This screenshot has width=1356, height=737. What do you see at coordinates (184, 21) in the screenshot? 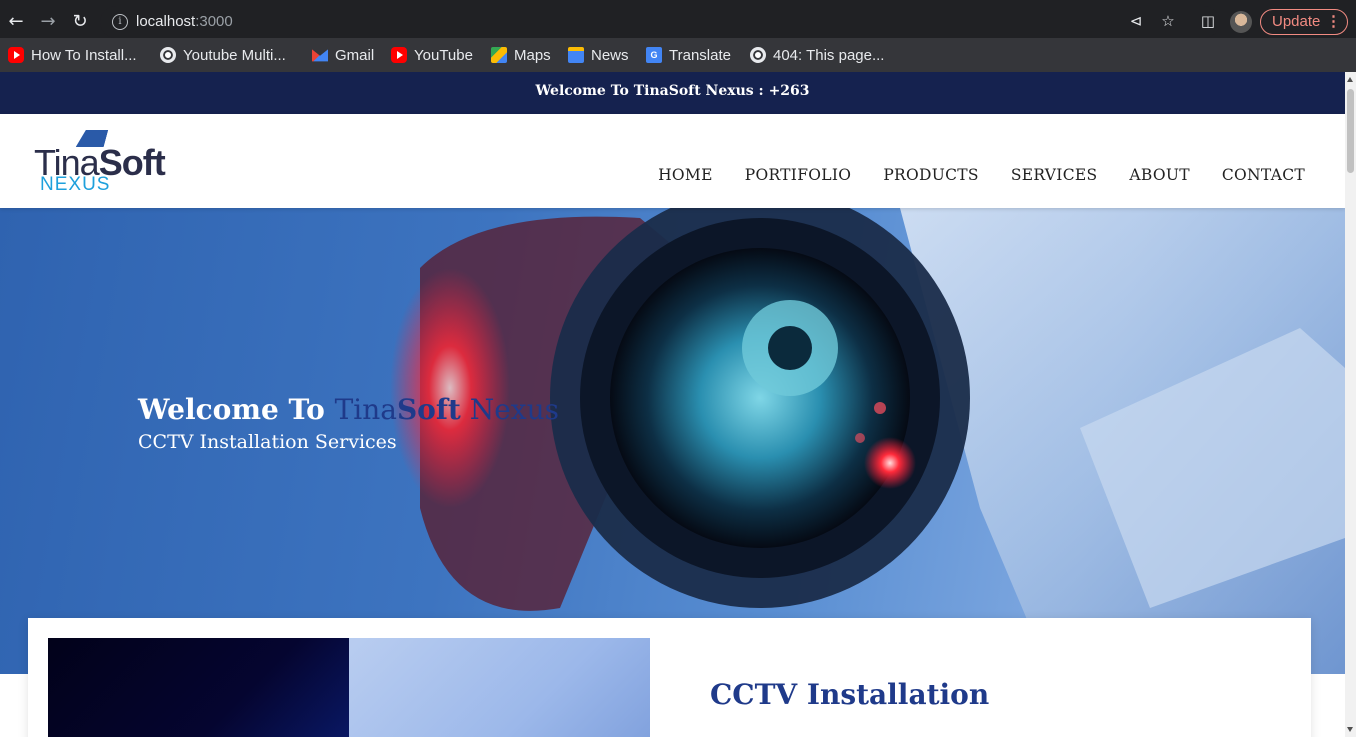
I see `url-text: localhost:3000` at bounding box center [184, 21].